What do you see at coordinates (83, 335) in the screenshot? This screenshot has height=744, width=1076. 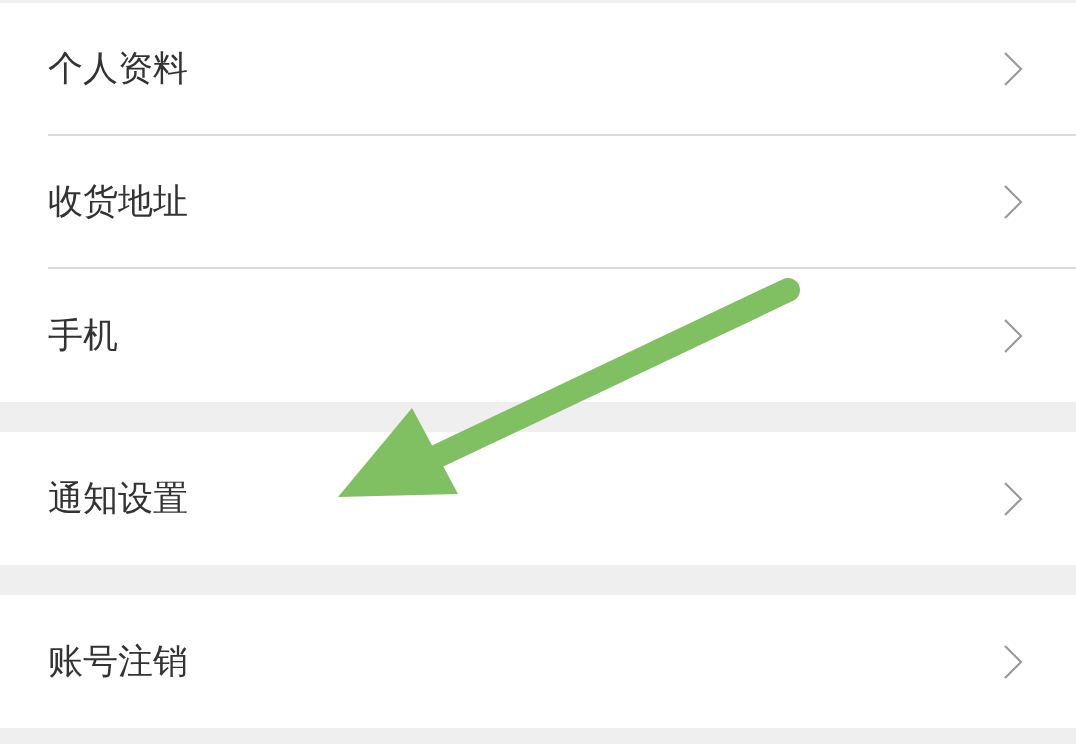 I see `item-label: 手机` at bounding box center [83, 335].